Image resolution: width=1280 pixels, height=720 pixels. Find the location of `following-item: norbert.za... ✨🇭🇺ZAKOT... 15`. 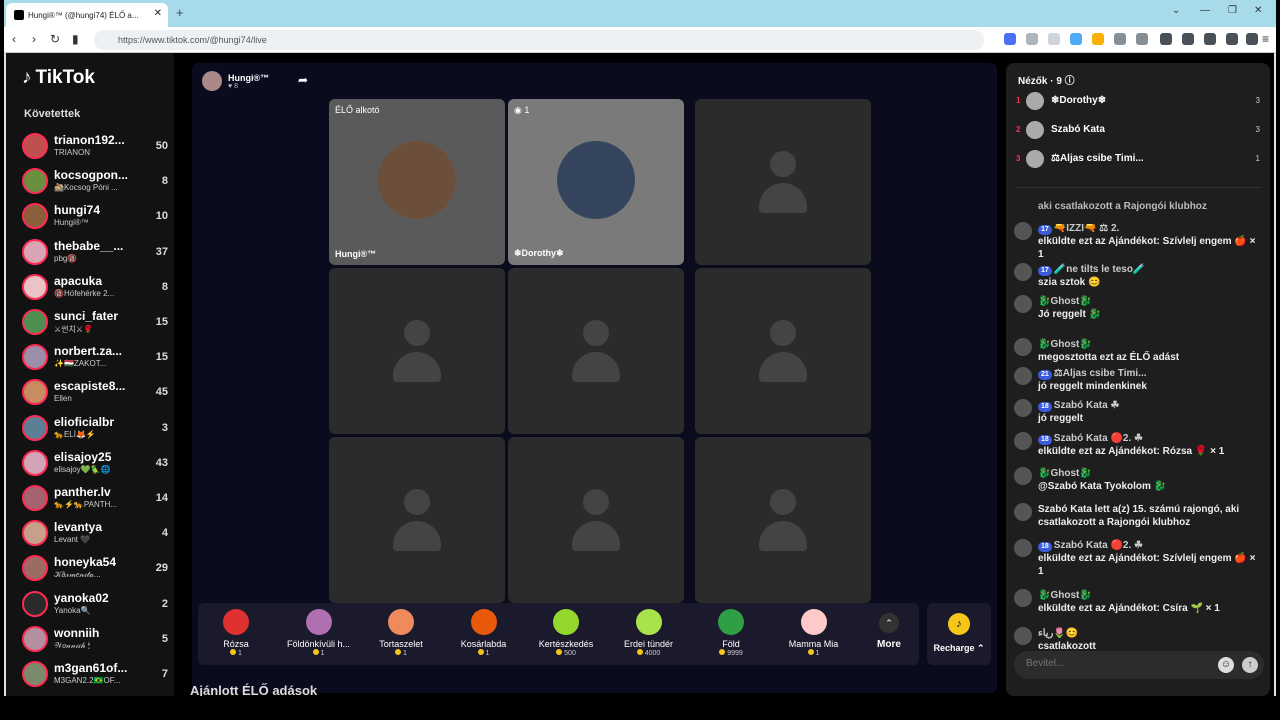

following-item: norbert.za... ✨🇭🇺ZAKOT... 15 is located at coordinates (97, 359).